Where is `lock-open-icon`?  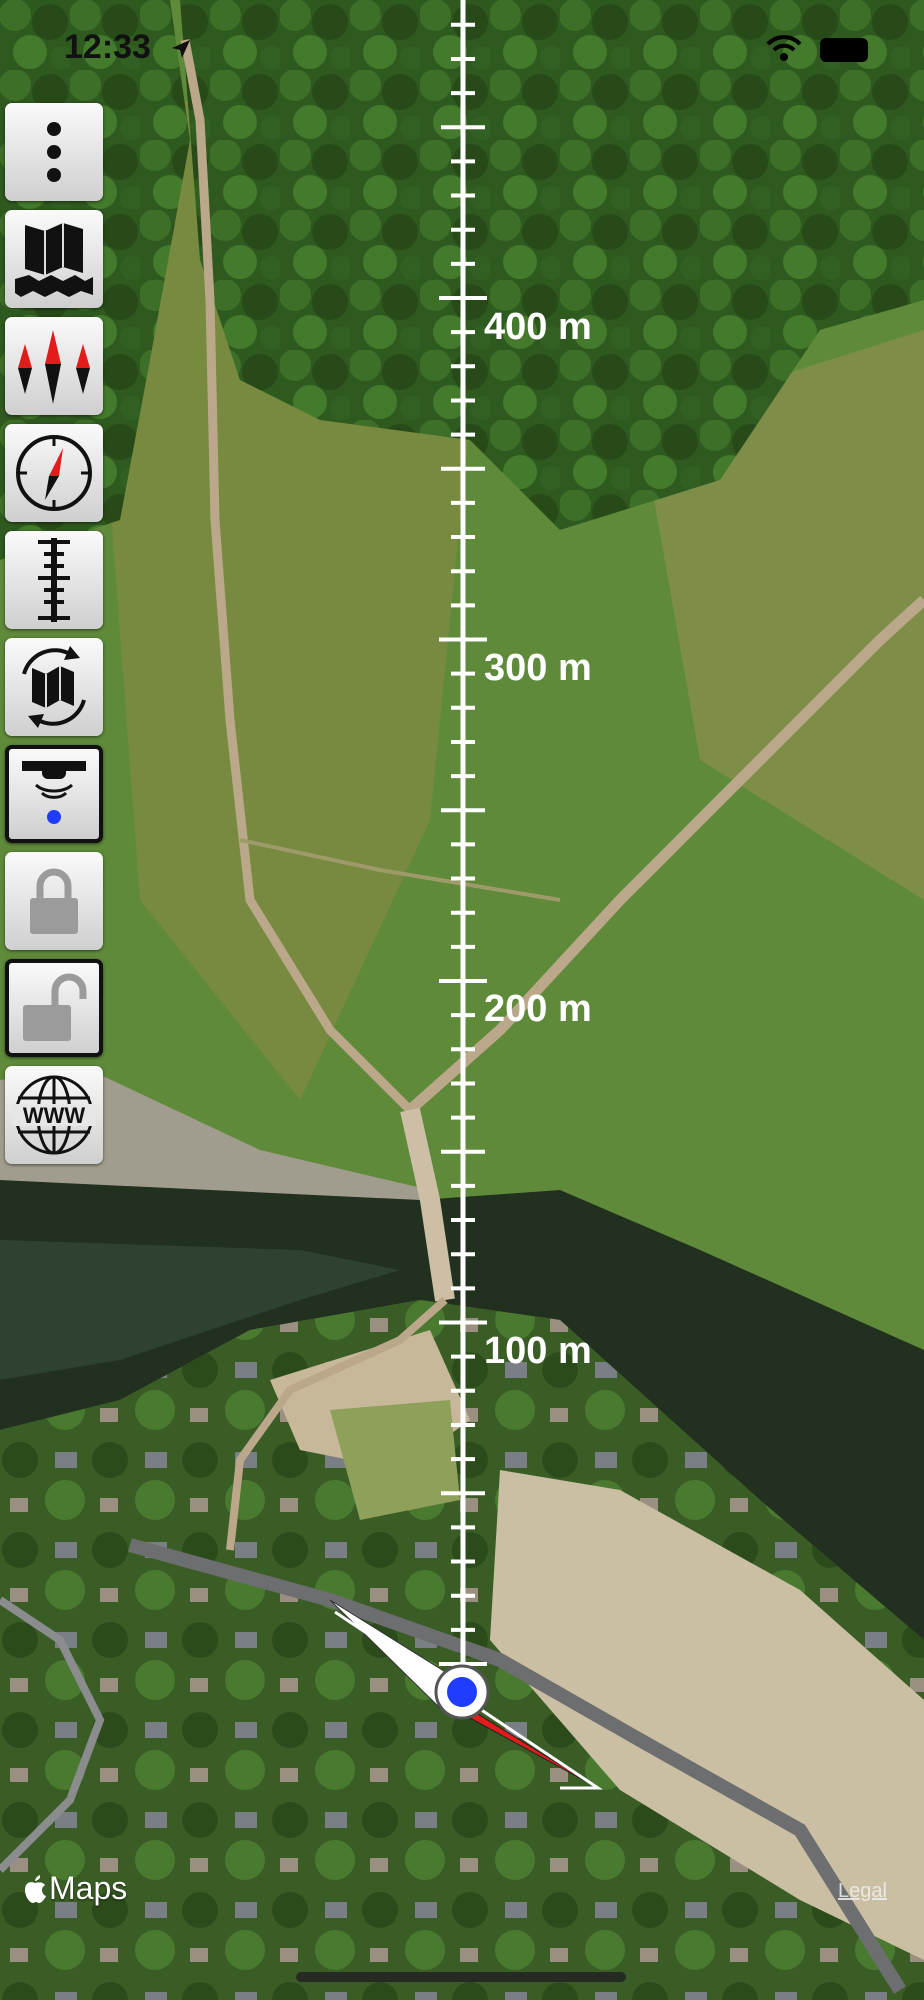
lock-open-icon is located at coordinates (55, 1007).